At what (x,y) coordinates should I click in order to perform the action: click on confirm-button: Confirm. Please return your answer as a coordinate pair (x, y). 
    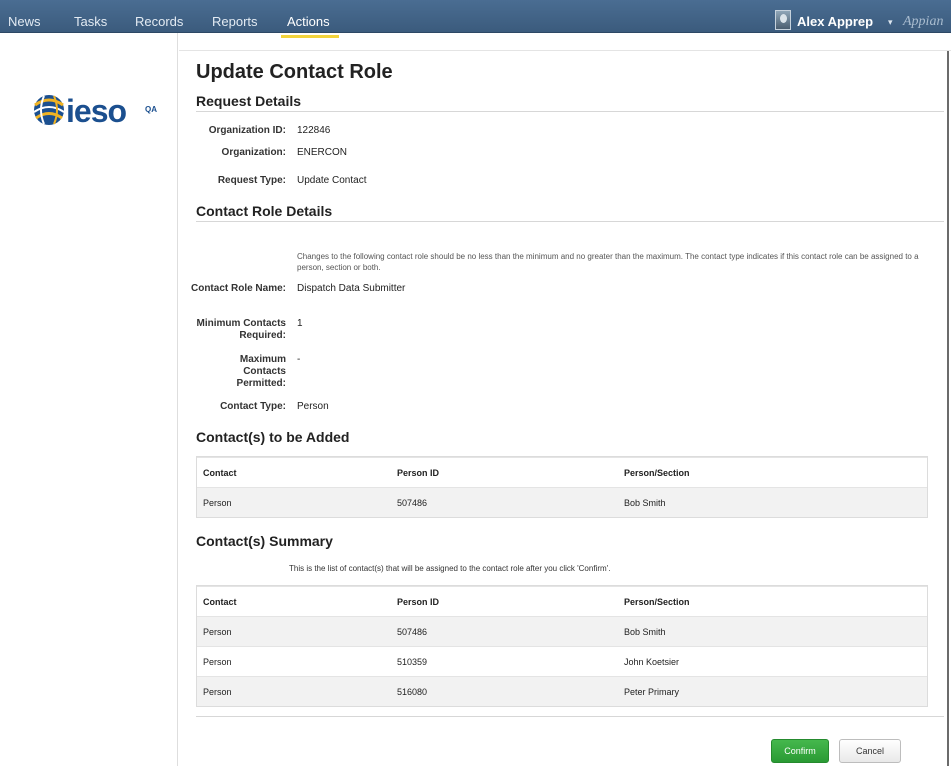
    Looking at the image, I should click on (800, 751).